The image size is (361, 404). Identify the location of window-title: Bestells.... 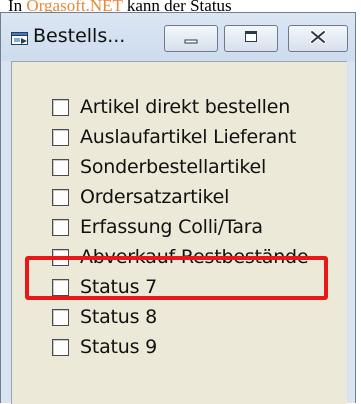
(79, 36).